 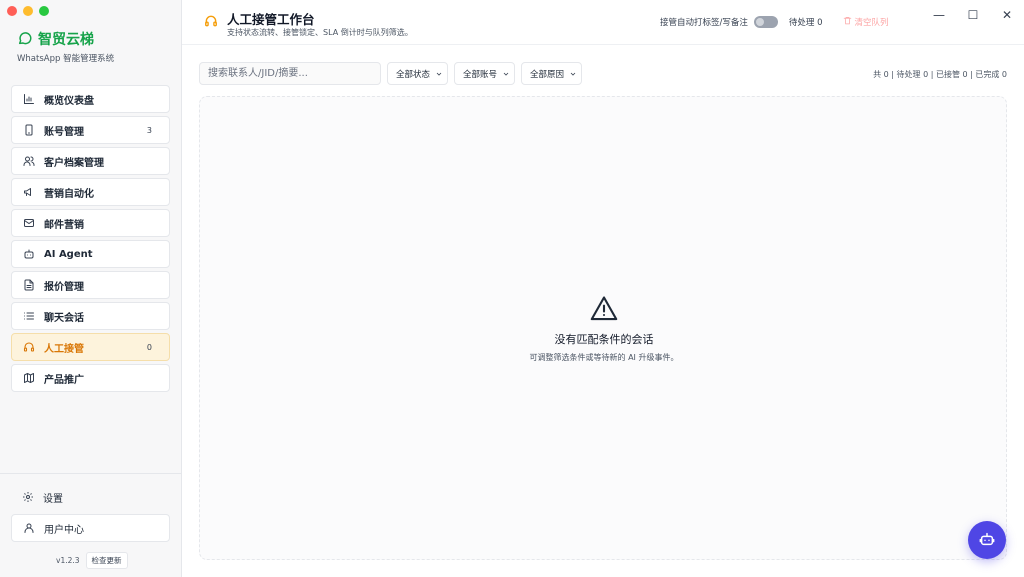 What do you see at coordinates (53, 499) in the screenshot?
I see `settings-label: 设置` at bounding box center [53, 499].